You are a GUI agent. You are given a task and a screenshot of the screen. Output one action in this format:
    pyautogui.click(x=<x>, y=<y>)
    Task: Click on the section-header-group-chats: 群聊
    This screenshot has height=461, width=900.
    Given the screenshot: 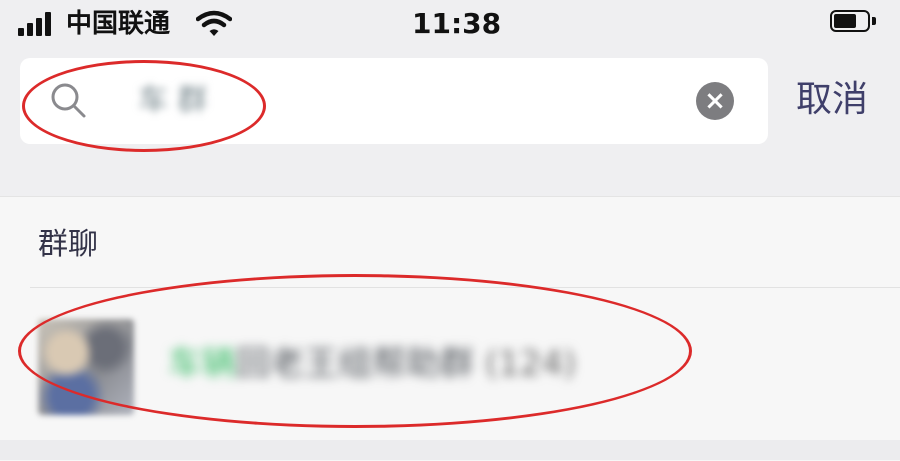 What is the action you would take?
    pyautogui.click(x=68, y=244)
    